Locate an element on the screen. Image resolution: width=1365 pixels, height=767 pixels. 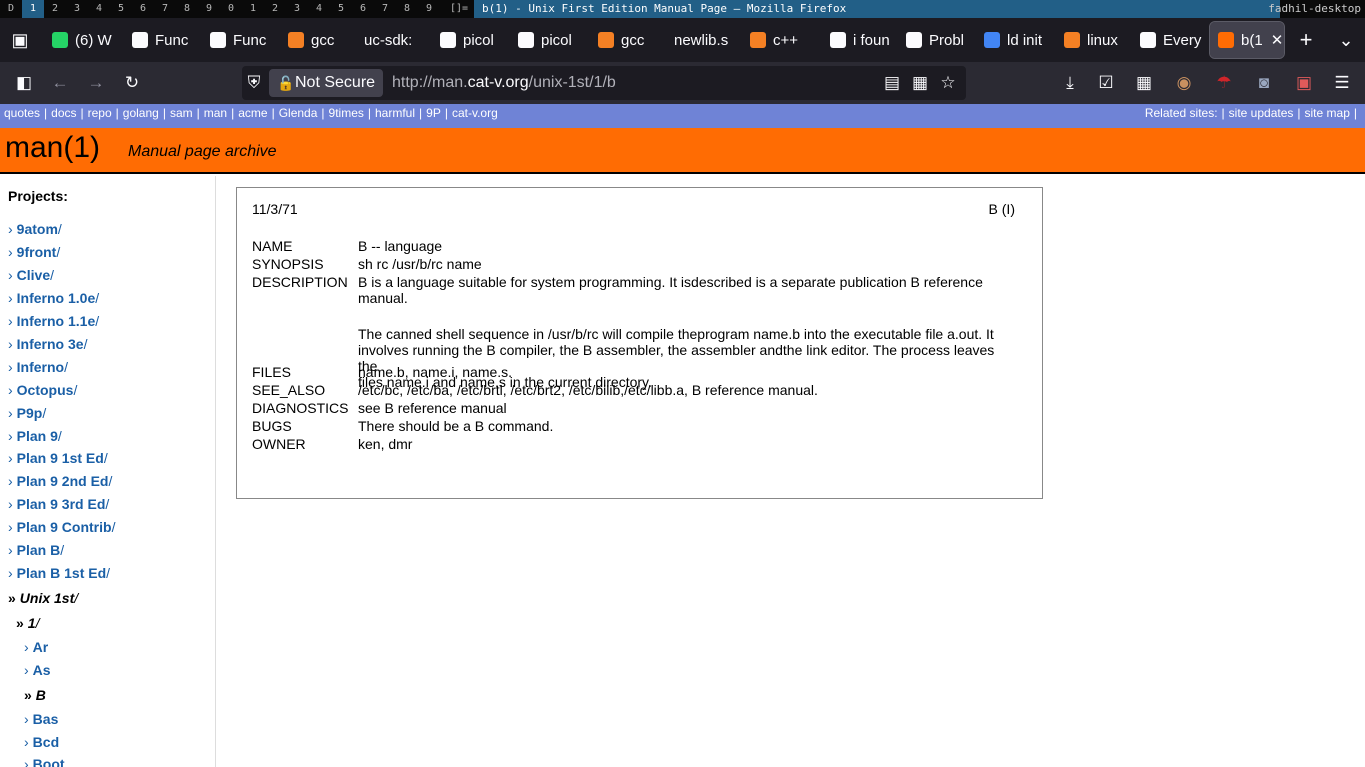
site-link: acme is located at coordinates (252, 113).